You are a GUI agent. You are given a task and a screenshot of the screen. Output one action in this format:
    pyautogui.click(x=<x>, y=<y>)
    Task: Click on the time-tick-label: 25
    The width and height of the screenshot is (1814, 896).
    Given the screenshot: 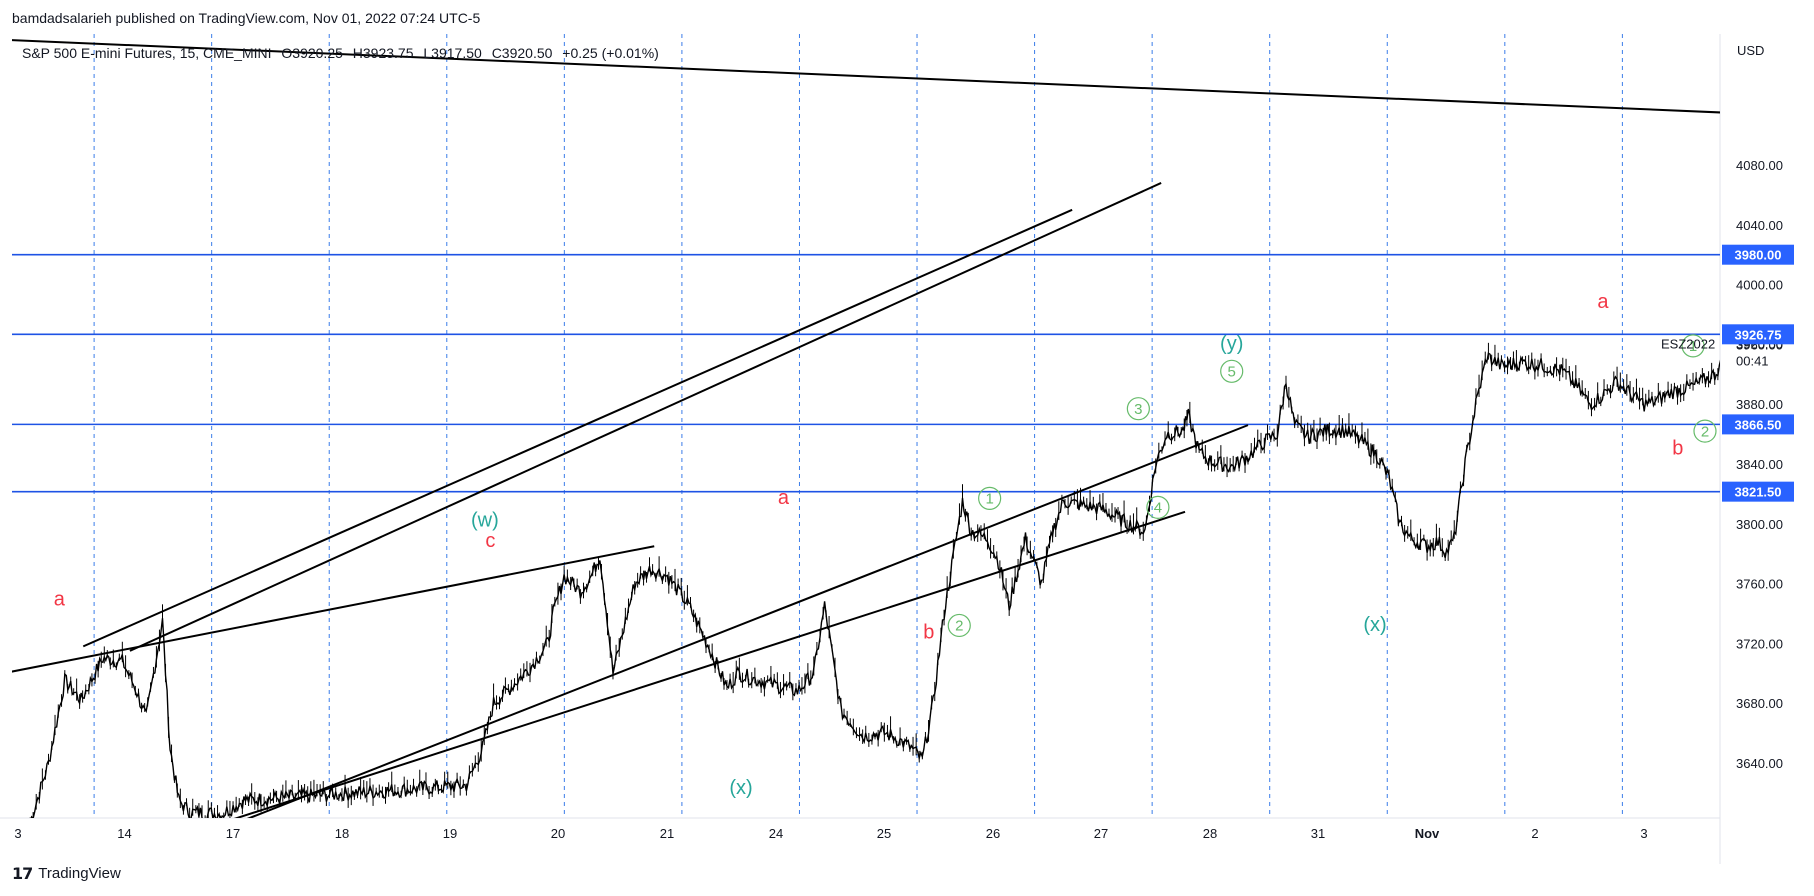 What is the action you would take?
    pyautogui.click(x=884, y=833)
    